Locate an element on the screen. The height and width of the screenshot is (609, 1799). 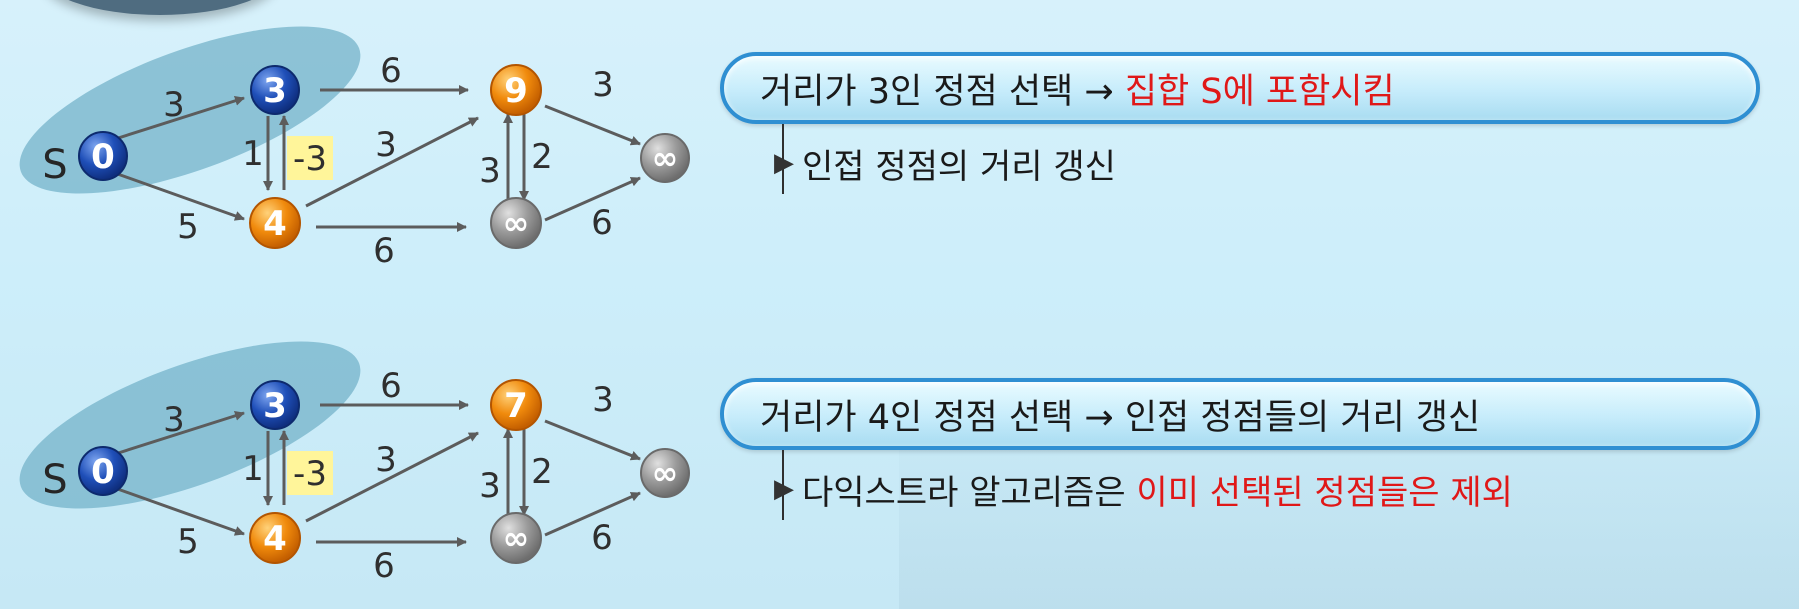
step-1-sub-plain: 인접 정점의 거리 갱신 is located at coordinates (959, 166).